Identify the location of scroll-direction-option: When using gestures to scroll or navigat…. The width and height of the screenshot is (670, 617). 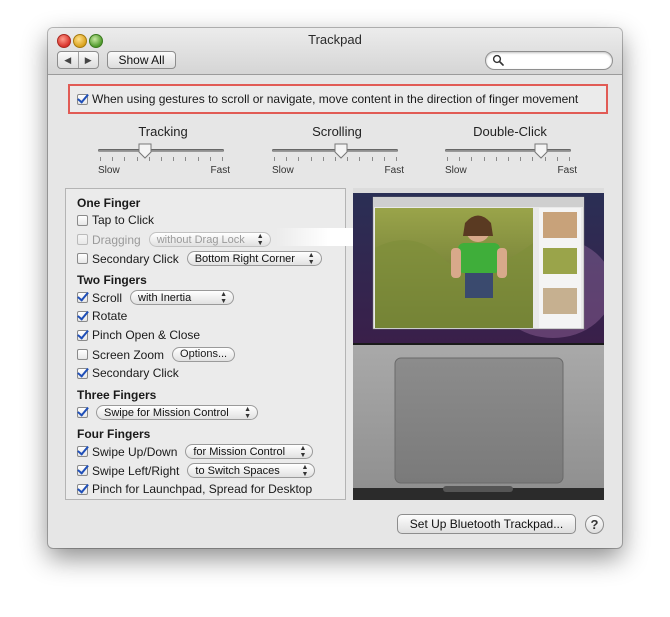
(327, 99).